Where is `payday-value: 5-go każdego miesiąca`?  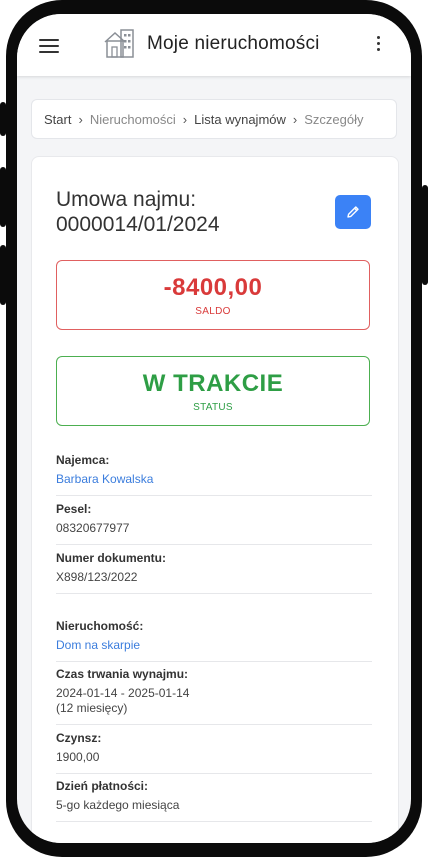
payday-value: 5-go każdego miesiąca is located at coordinates (118, 805).